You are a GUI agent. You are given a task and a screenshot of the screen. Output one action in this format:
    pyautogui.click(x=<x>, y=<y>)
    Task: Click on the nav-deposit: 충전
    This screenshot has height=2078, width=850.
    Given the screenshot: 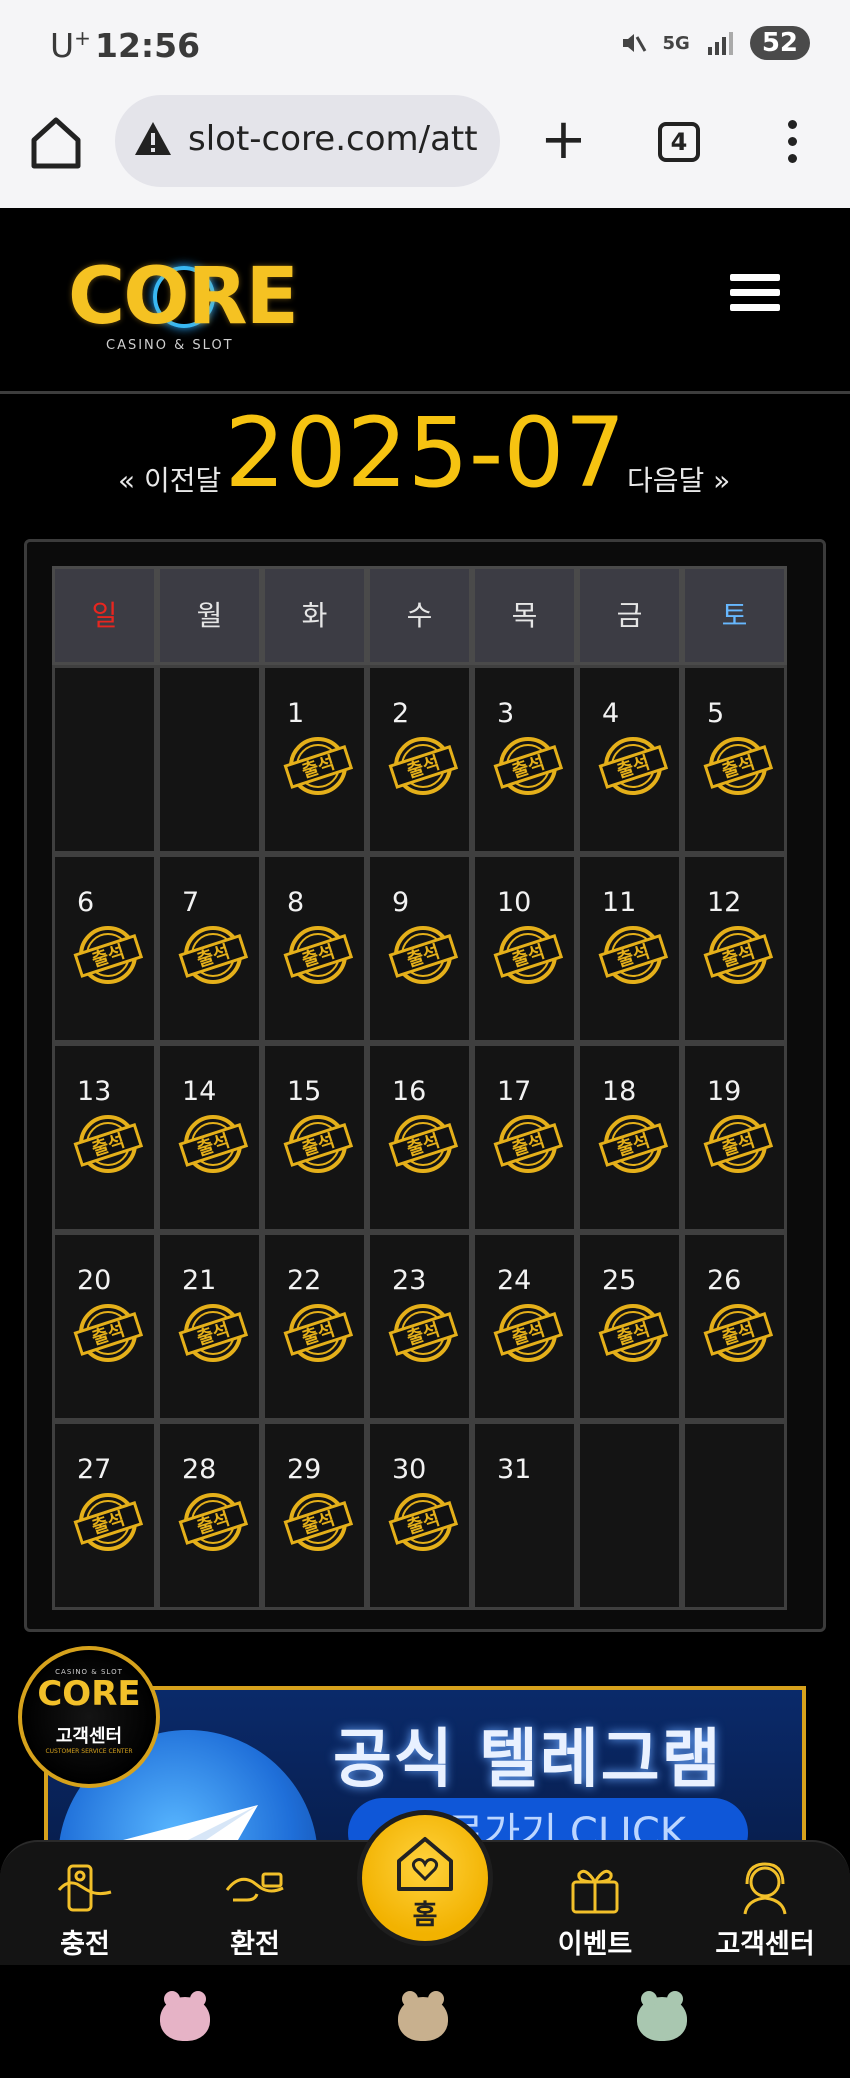 What is the action you would take?
    pyautogui.click(x=85, y=1910)
    